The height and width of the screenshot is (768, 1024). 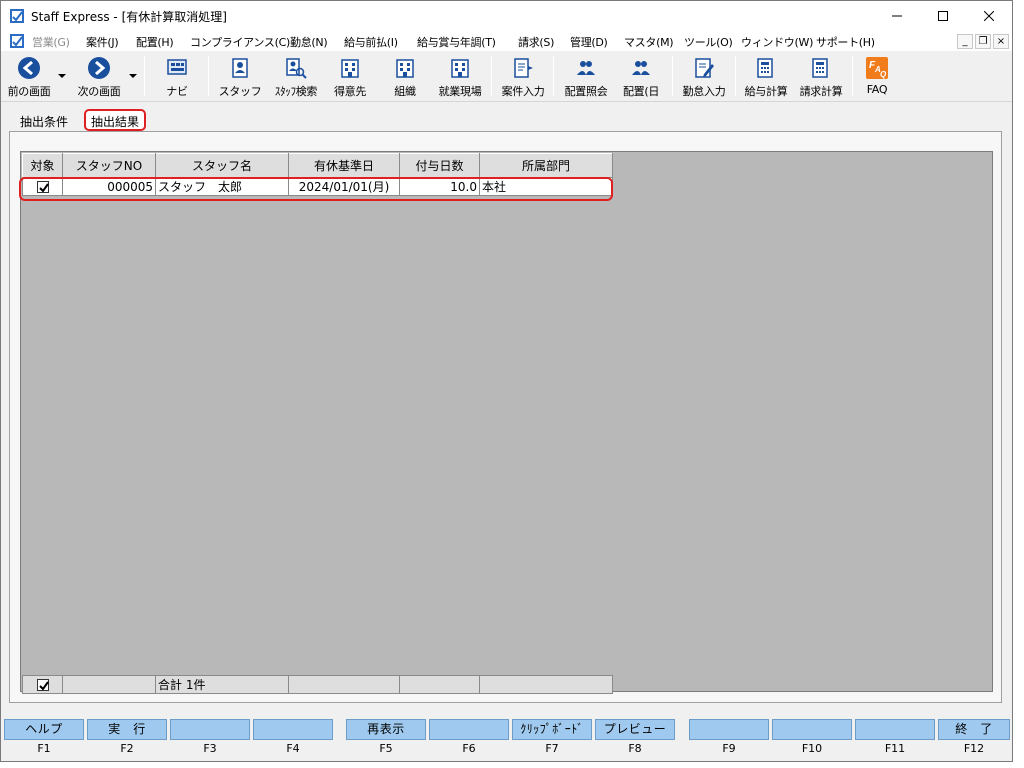 I want to click on payroll-icon, so click(x=765, y=68).